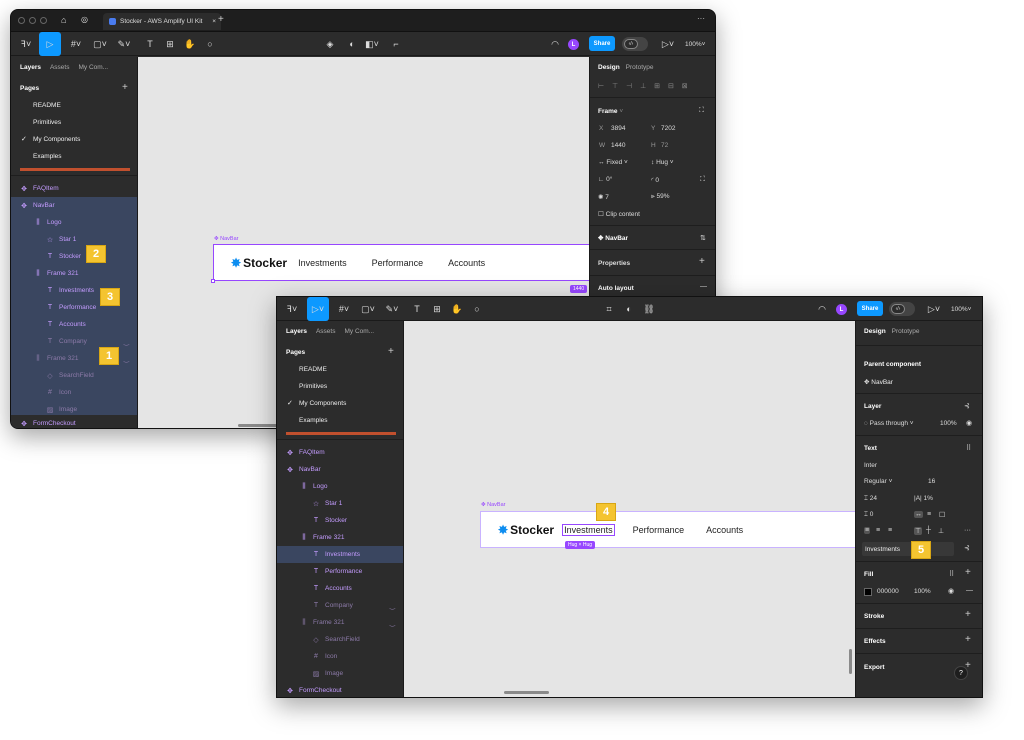  I want to click on align-right-icon: ≡, so click(890, 530).